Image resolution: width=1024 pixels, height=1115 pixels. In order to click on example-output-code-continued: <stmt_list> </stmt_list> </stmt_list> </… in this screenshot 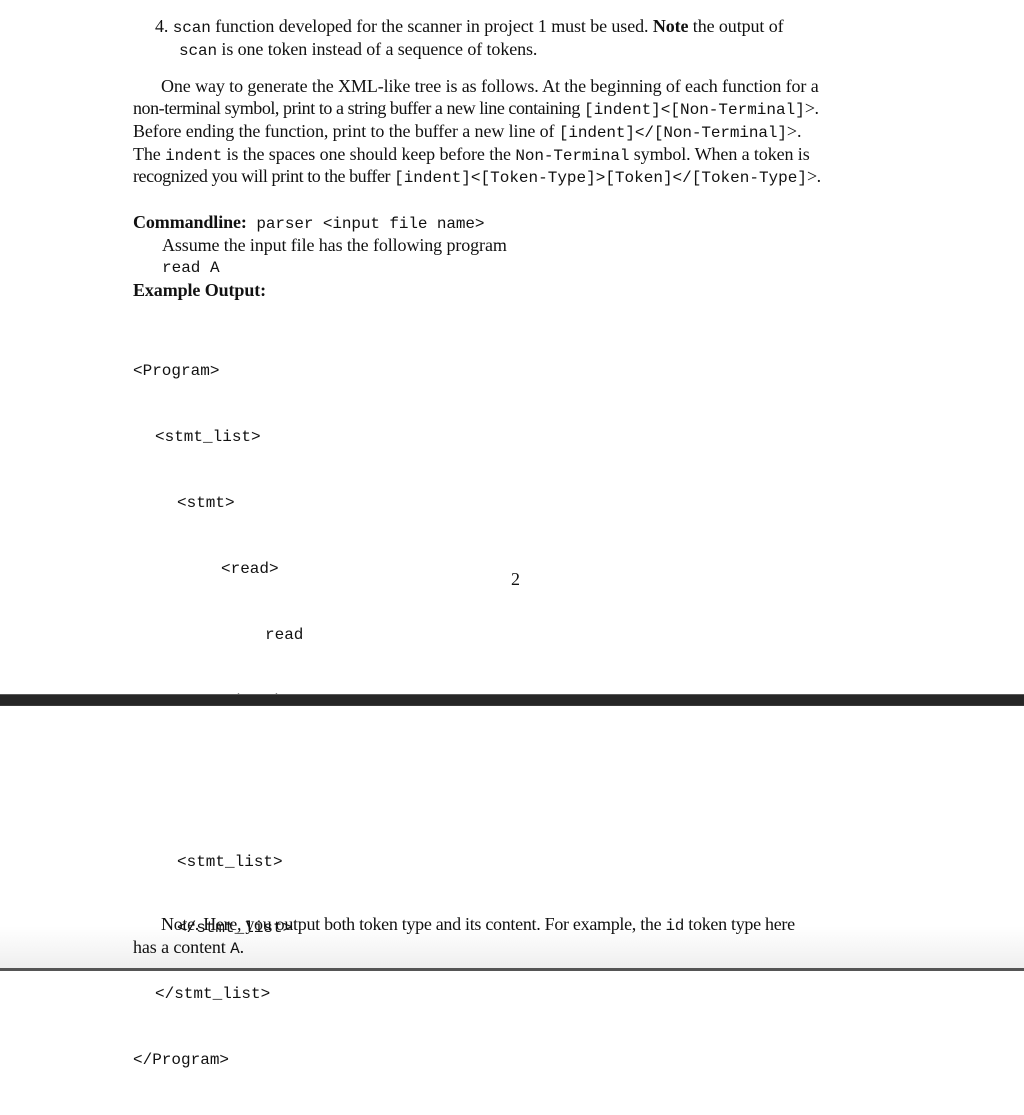, I will do `click(212, 961)`.